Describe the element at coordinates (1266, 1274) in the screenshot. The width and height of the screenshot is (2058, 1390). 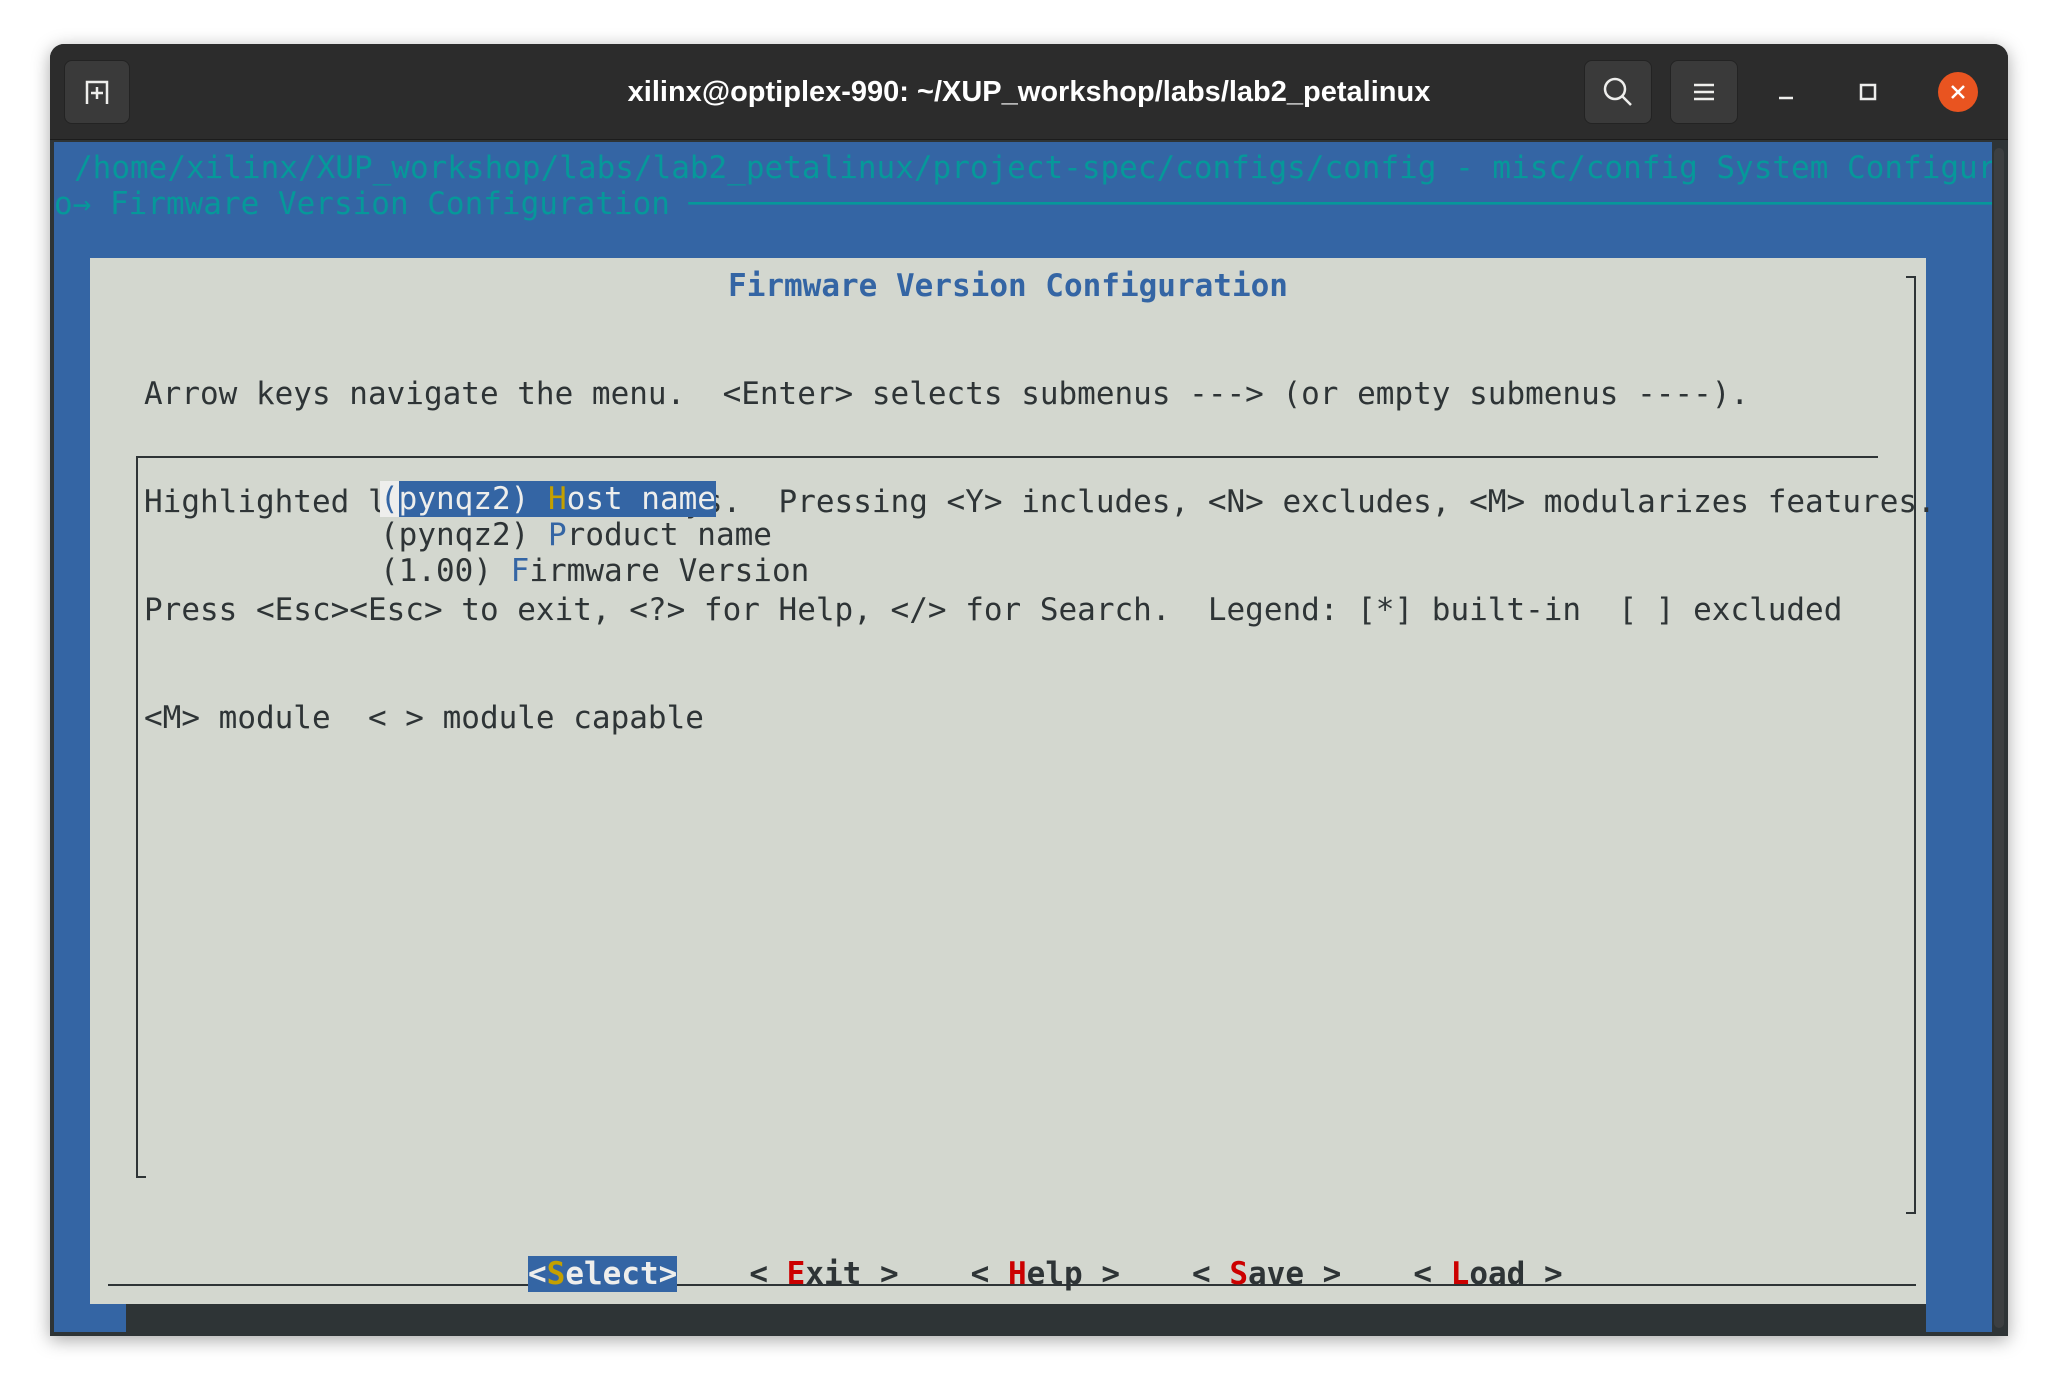
I see `save-button: < Save >` at that location.